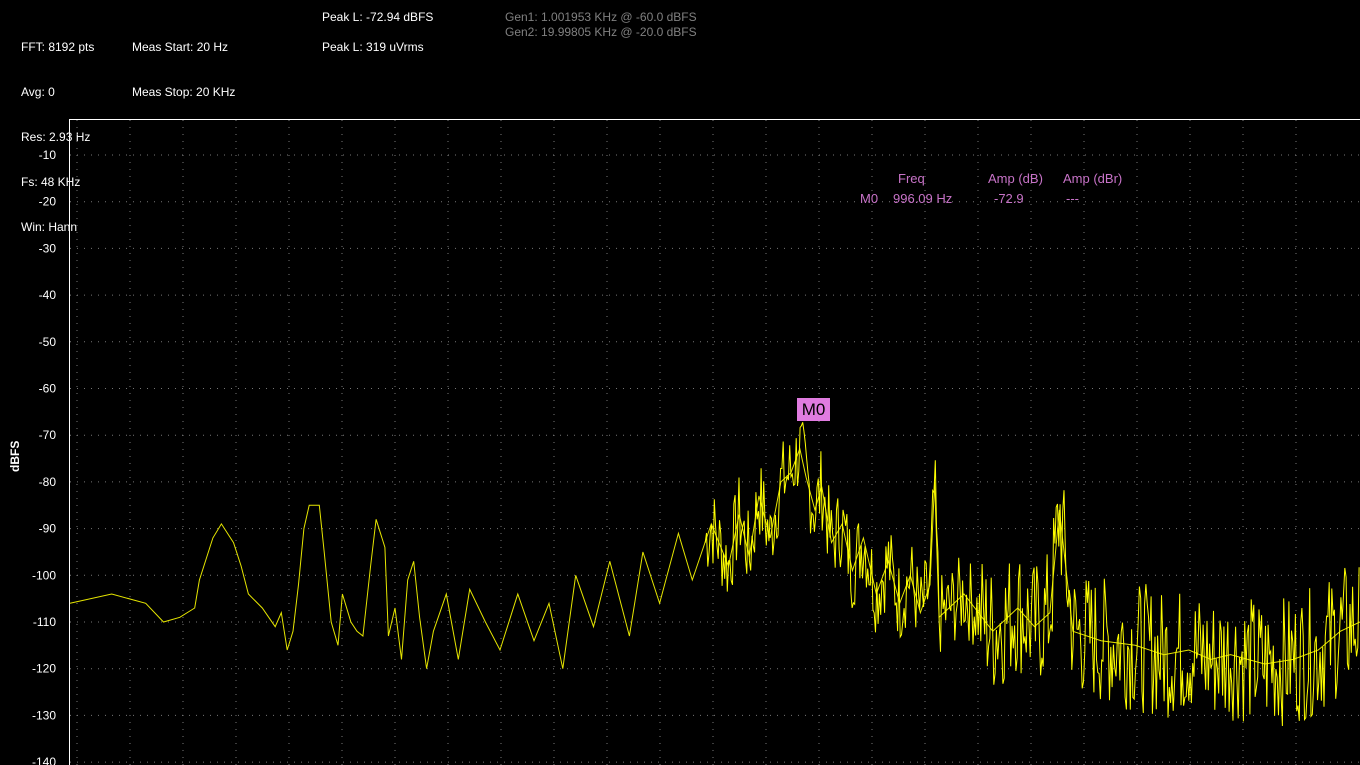 Image resolution: width=1360 pixels, height=765 pixels. What do you see at coordinates (44, 669) in the screenshot?
I see `y-tick-label: -120` at bounding box center [44, 669].